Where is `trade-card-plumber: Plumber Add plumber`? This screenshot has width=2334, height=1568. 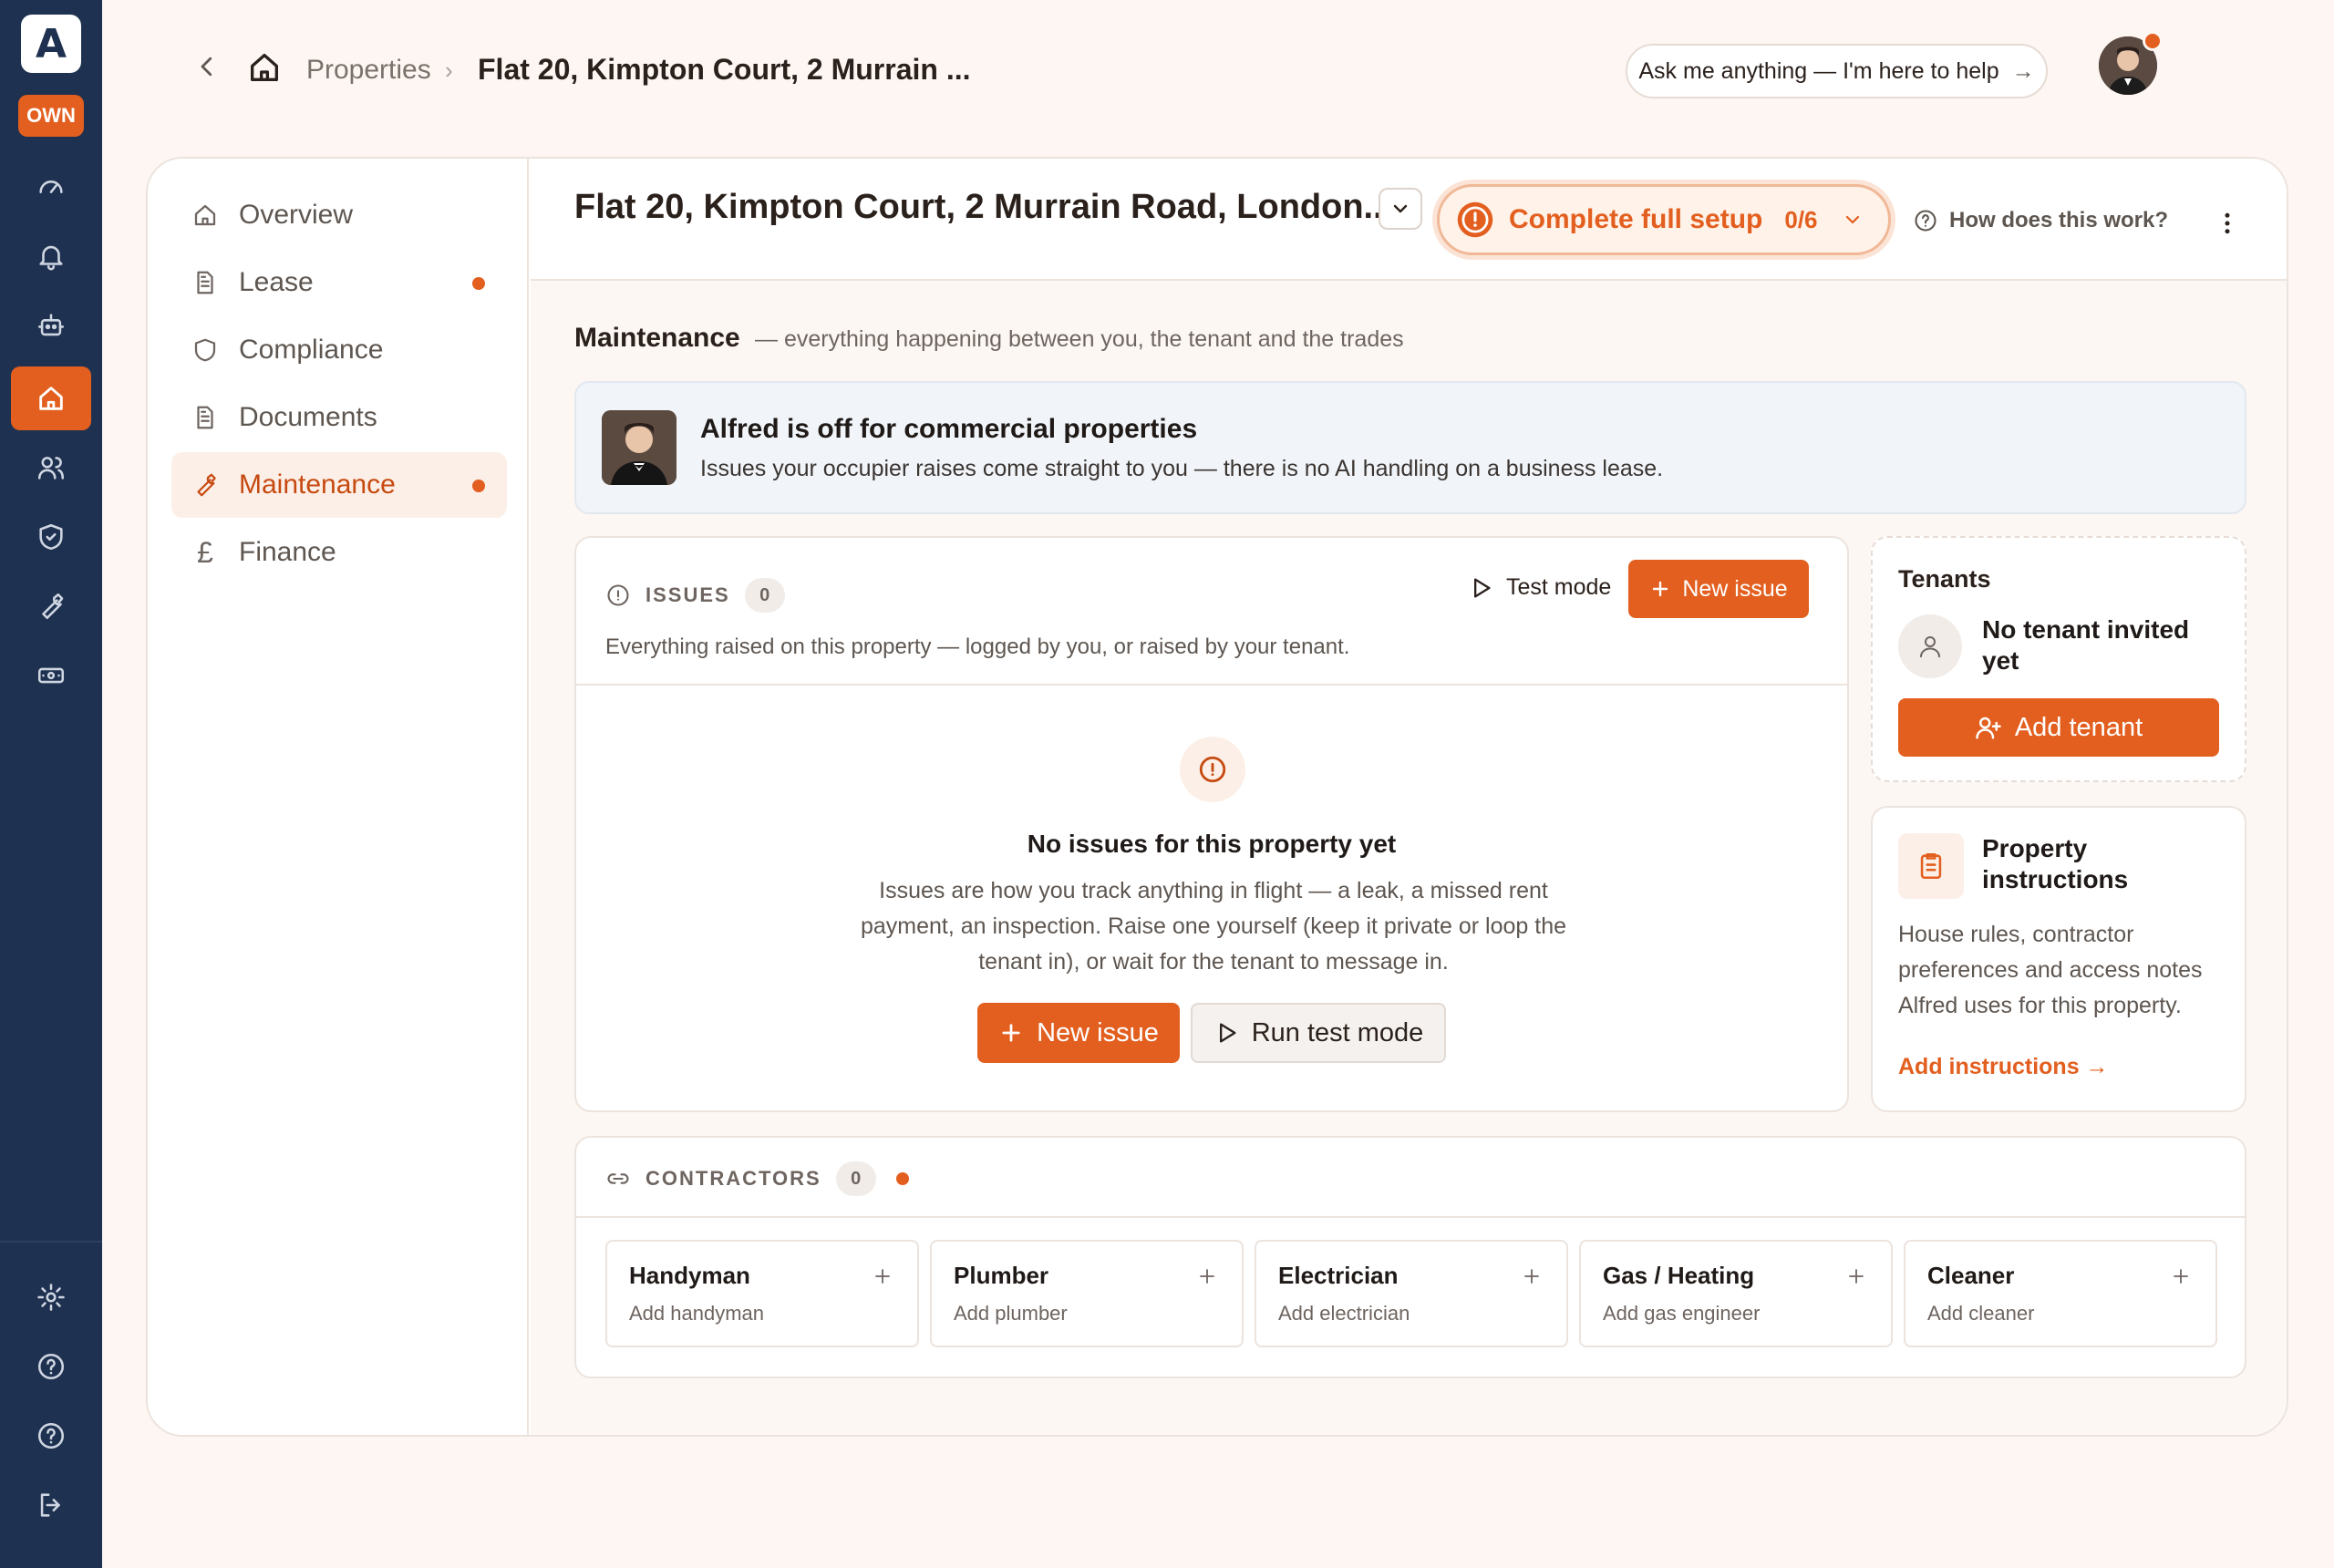 trade-card-plumber: Plumber Add plumber is located at coordinates (1087, 1293).